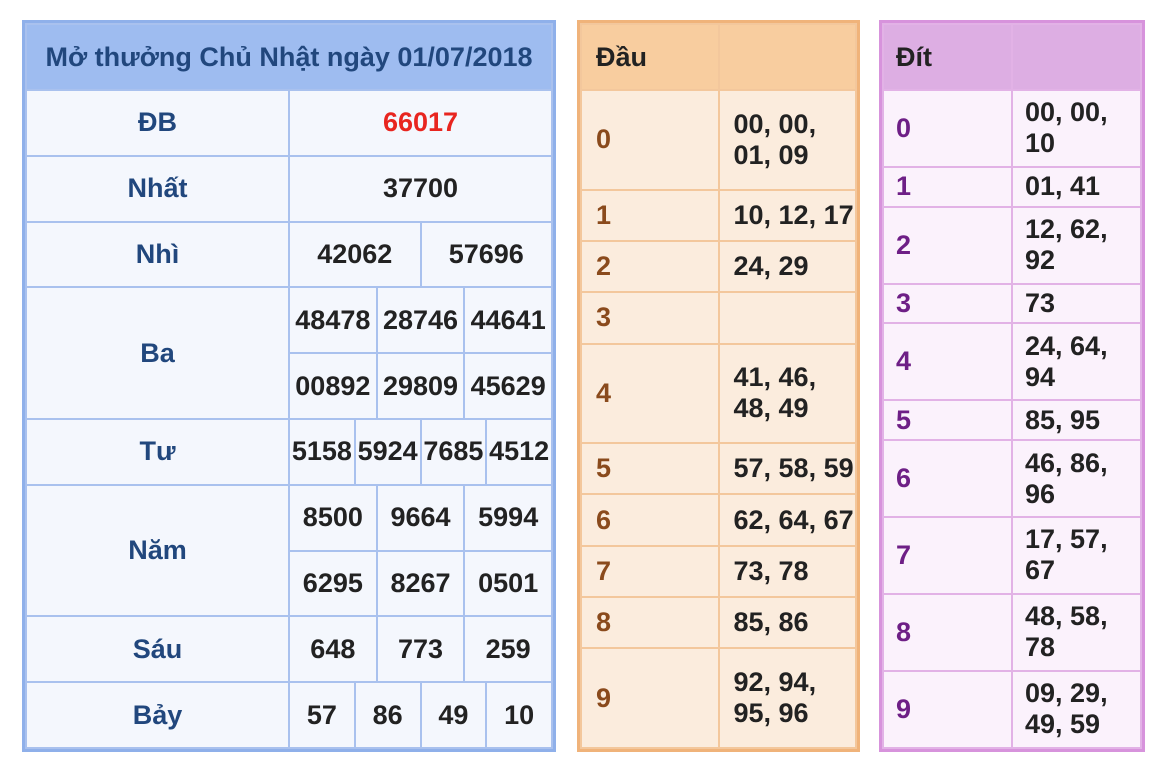 This screenshot has width=1166, height=768. Describe the element at coordinates (787, 623) in the screenshot. I see `dau-value: 85, 86` at that location.